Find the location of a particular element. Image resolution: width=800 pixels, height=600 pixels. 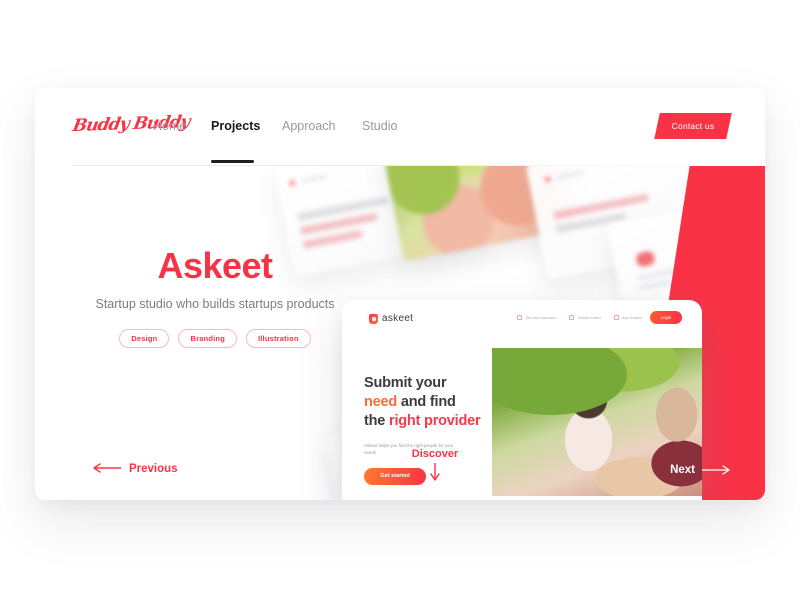

mockup-nav-submit-a-need: Submit a need is located at coordinates (585, 317).